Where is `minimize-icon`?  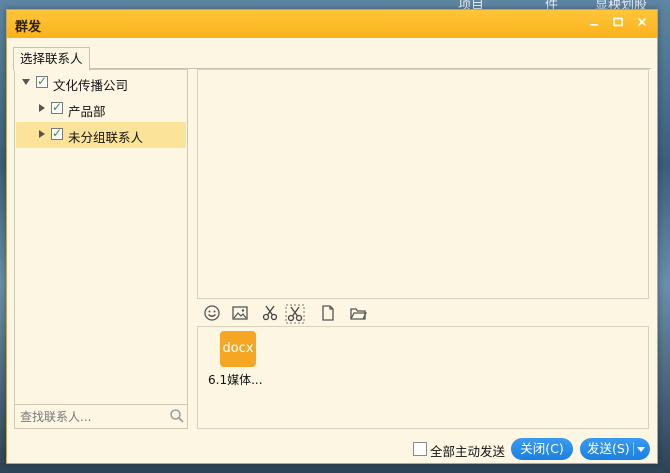 minimize-icon is located at coordinates (594, 25).